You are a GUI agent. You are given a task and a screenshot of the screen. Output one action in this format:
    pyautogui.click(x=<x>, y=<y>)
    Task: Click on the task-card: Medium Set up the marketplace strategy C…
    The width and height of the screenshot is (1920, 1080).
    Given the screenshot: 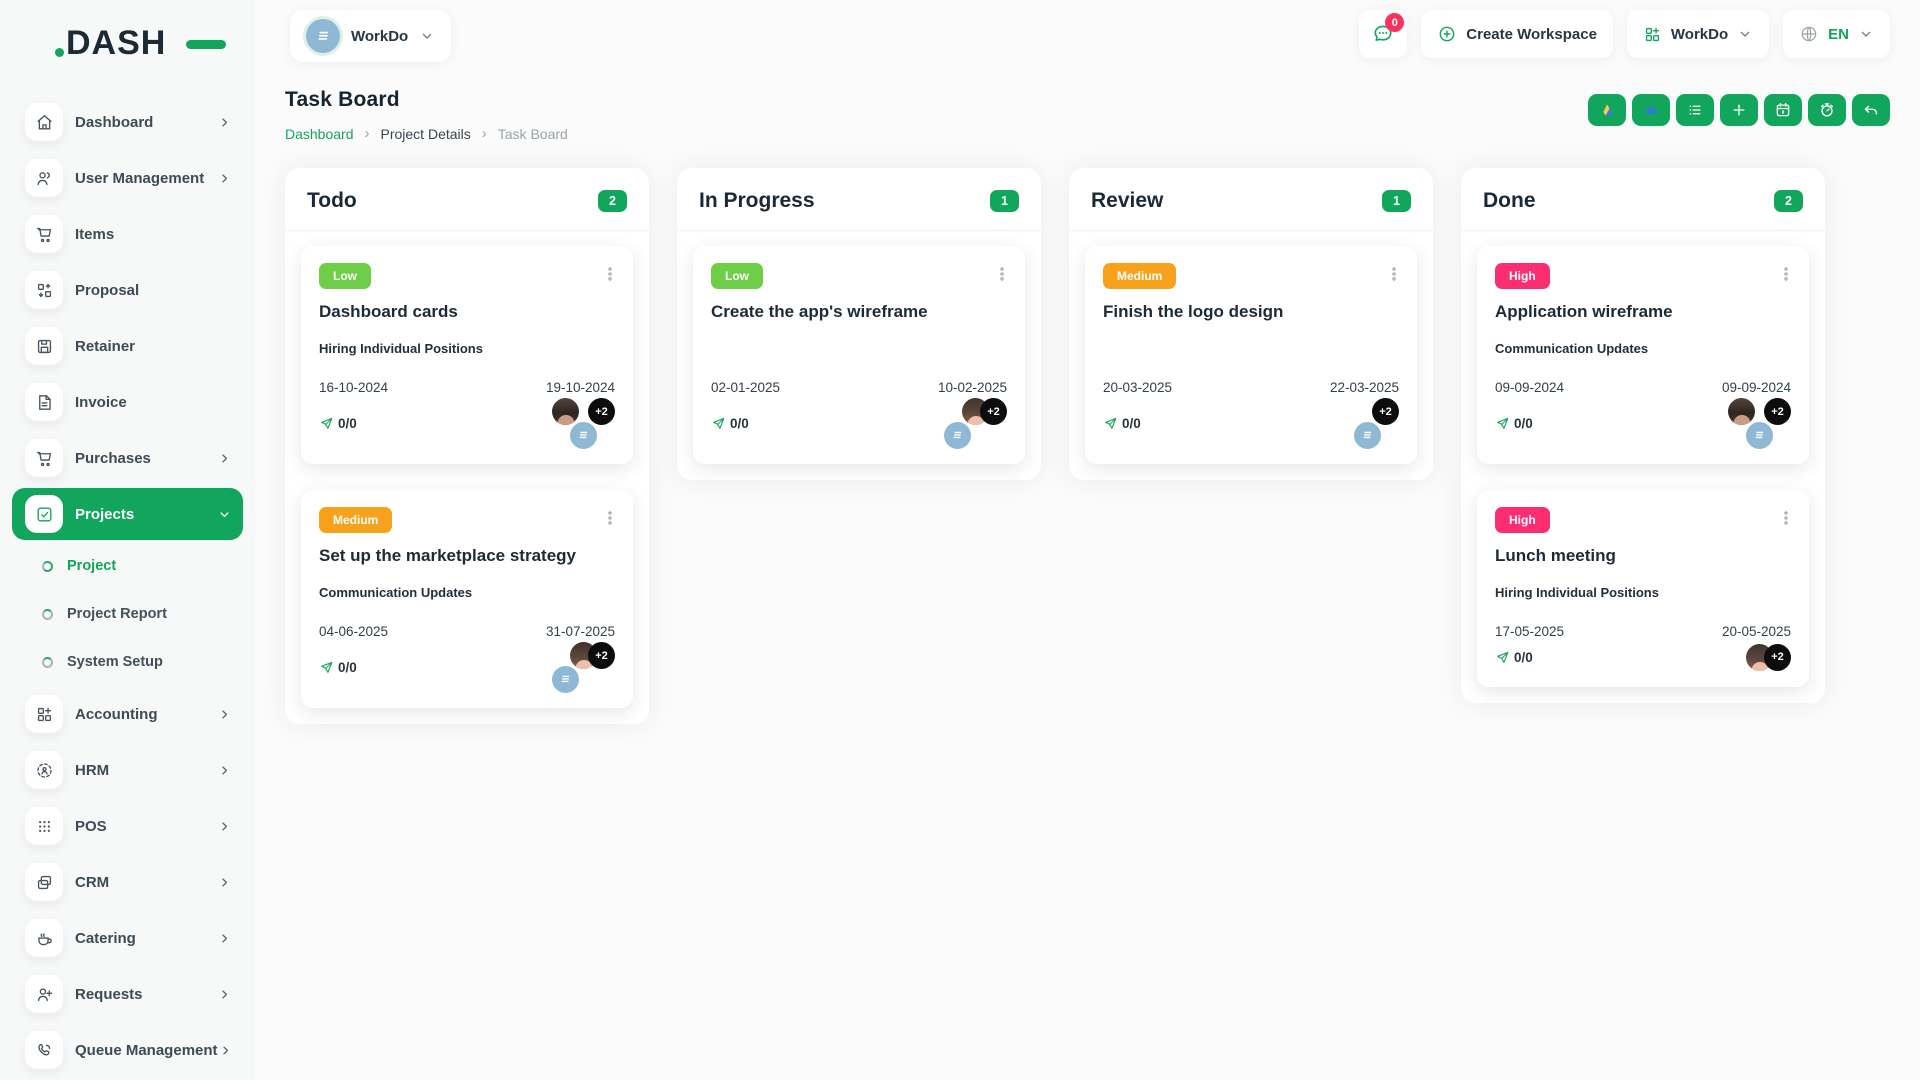 What is the action you would take?
    pyautogui.click(x=467, y=599)
    